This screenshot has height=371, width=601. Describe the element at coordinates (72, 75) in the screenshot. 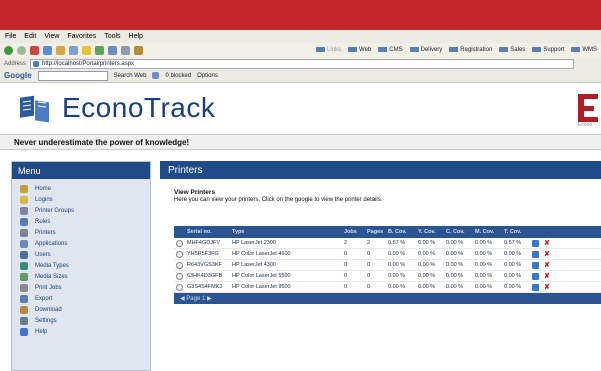

I see `google-search-input` at that location.